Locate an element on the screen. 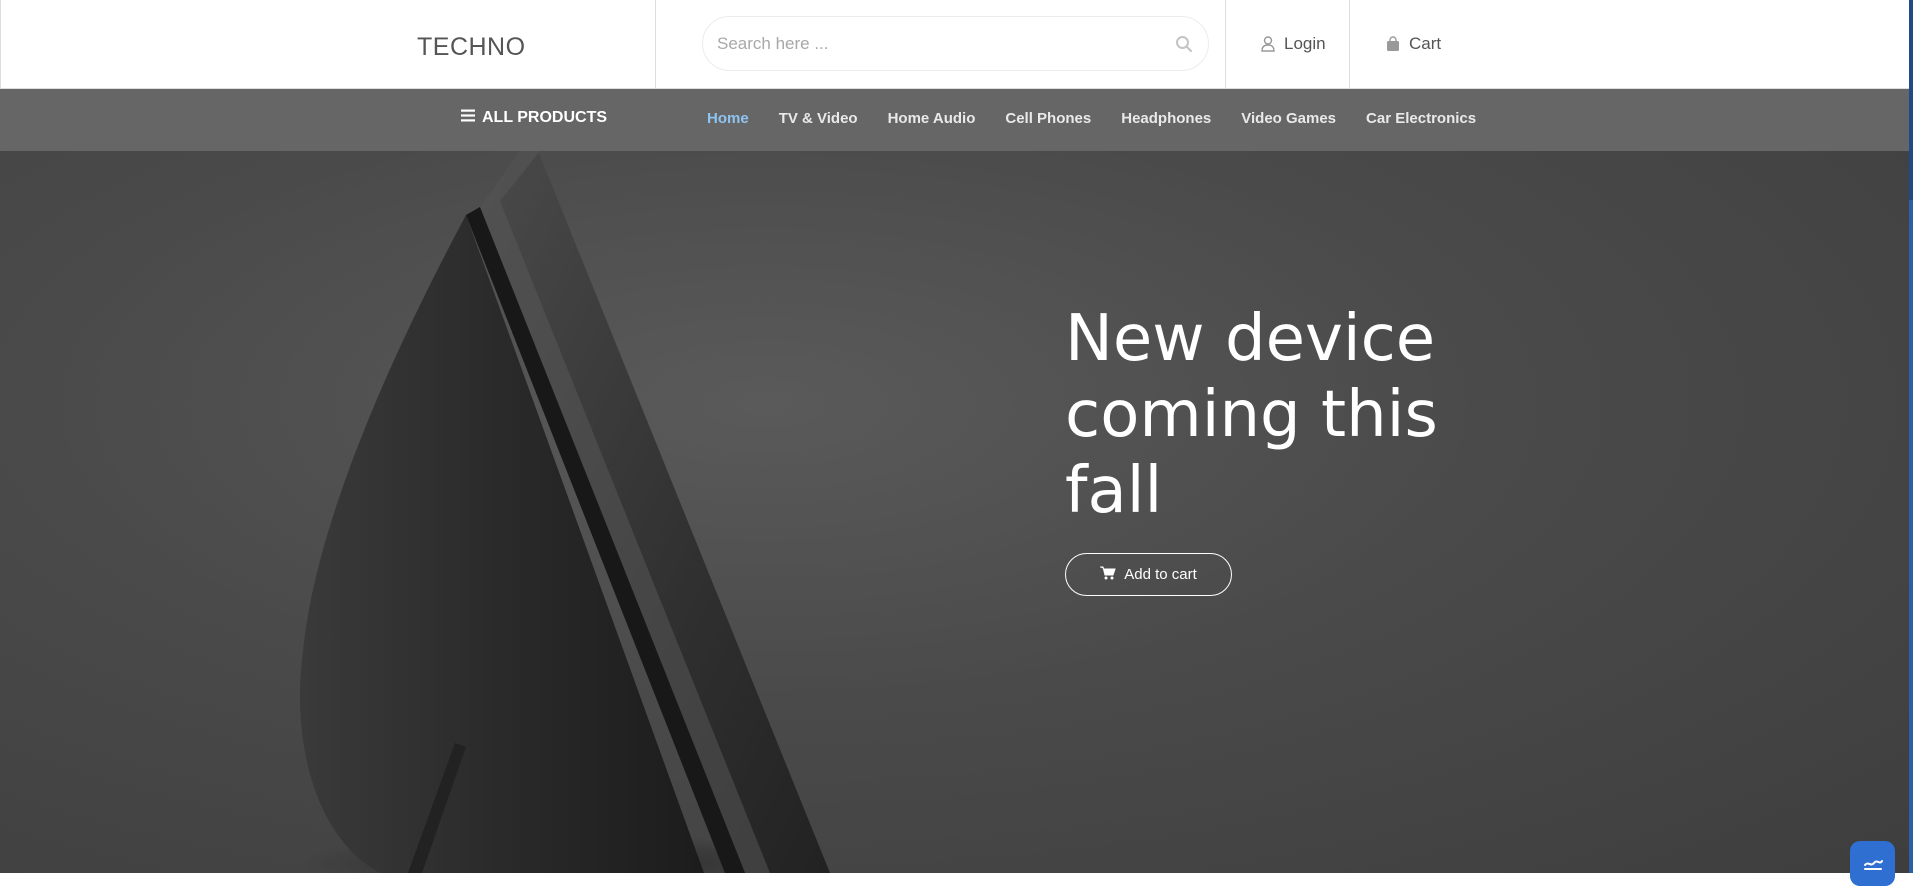 Image resolution: width=1913 pixels, height=886 pixels. search-input is located at coordinates (935, 44).